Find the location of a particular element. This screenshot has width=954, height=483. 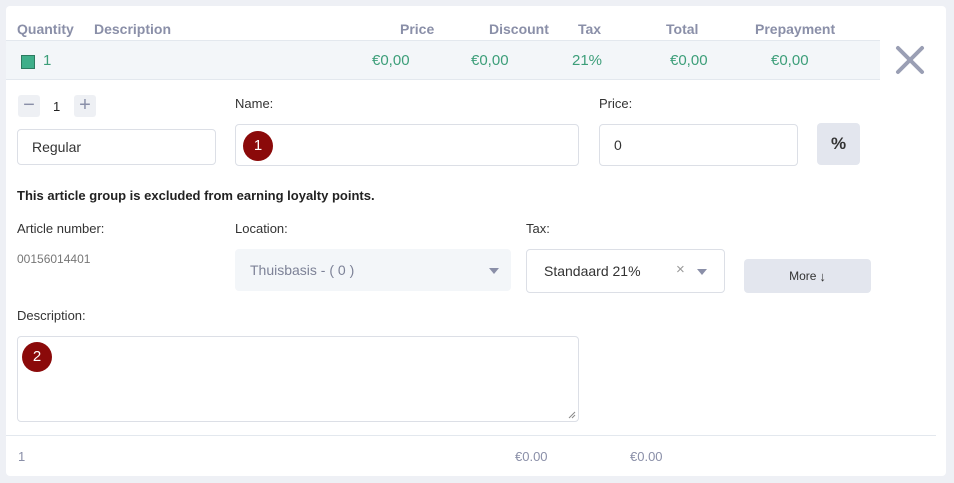

article-number-value: 00156014401 is located at coordinates (54, 259).